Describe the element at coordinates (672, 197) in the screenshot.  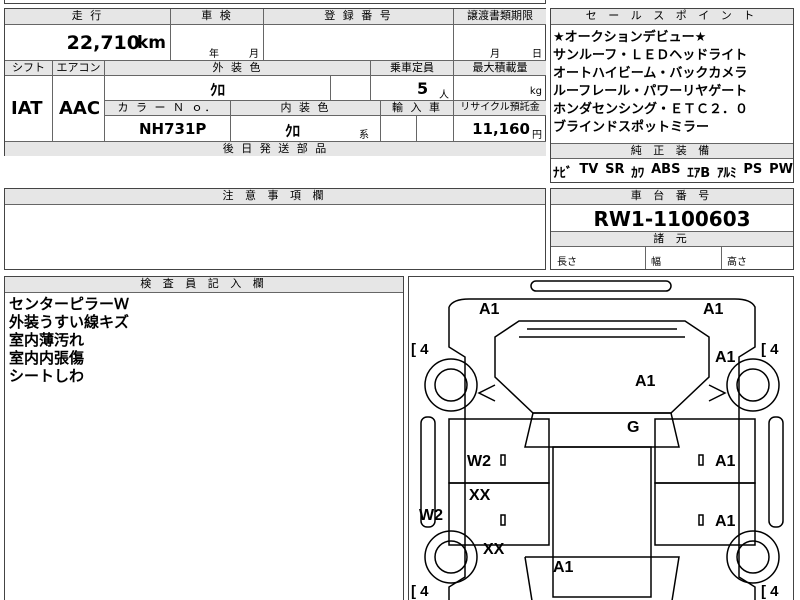
I see `chassis-header: 車 台 番 号` at that location.